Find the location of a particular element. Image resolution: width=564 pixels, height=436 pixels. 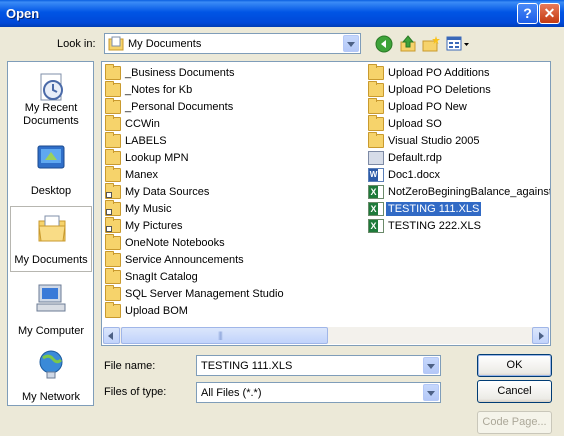

file-name: Upload PO New is located at coordinates (427, 107).